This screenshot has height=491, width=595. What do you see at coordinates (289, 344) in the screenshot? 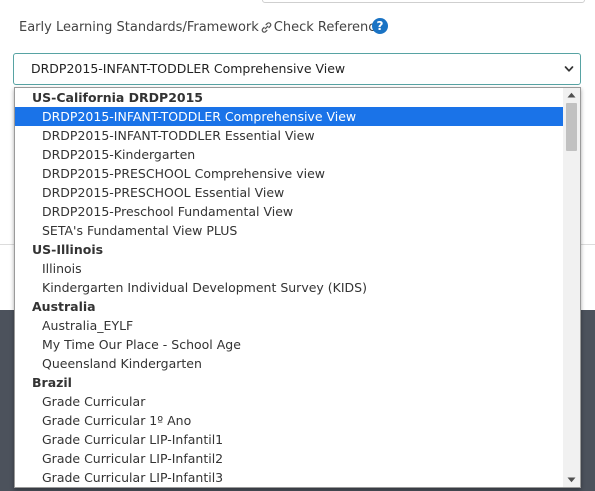
I see `dropdown-option: My Time Our Place - School Age` at bounding box center [289, 344].